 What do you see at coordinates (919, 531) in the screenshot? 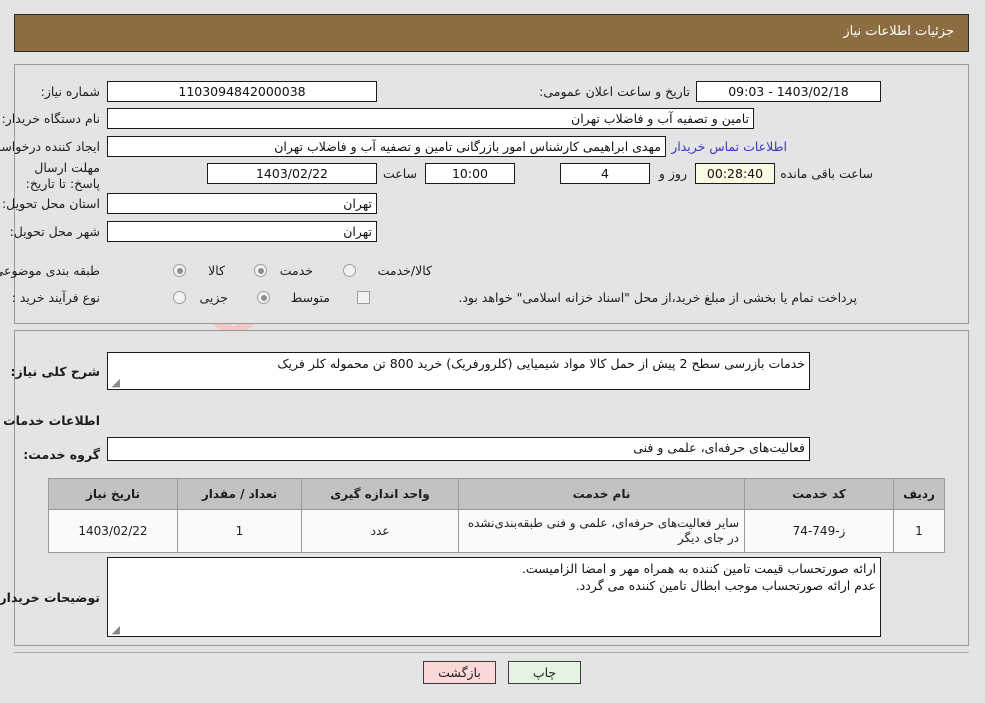
I see `cell-row: 1` at bounding box center [919, 531].